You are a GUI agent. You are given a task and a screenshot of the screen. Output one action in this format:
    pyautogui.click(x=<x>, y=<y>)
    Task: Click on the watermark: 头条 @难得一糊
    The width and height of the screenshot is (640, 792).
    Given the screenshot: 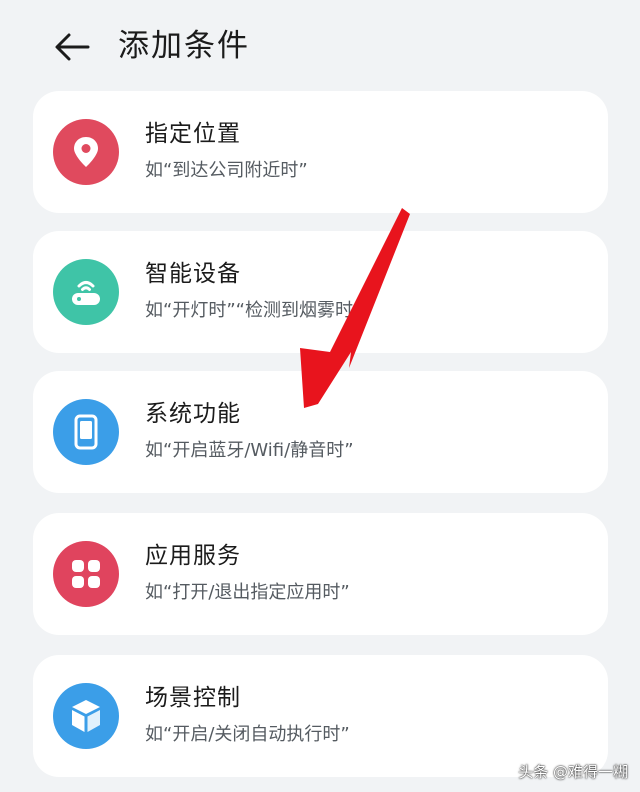 What is the action you would take?
    pyautogui.click(x=573, y=772)
    